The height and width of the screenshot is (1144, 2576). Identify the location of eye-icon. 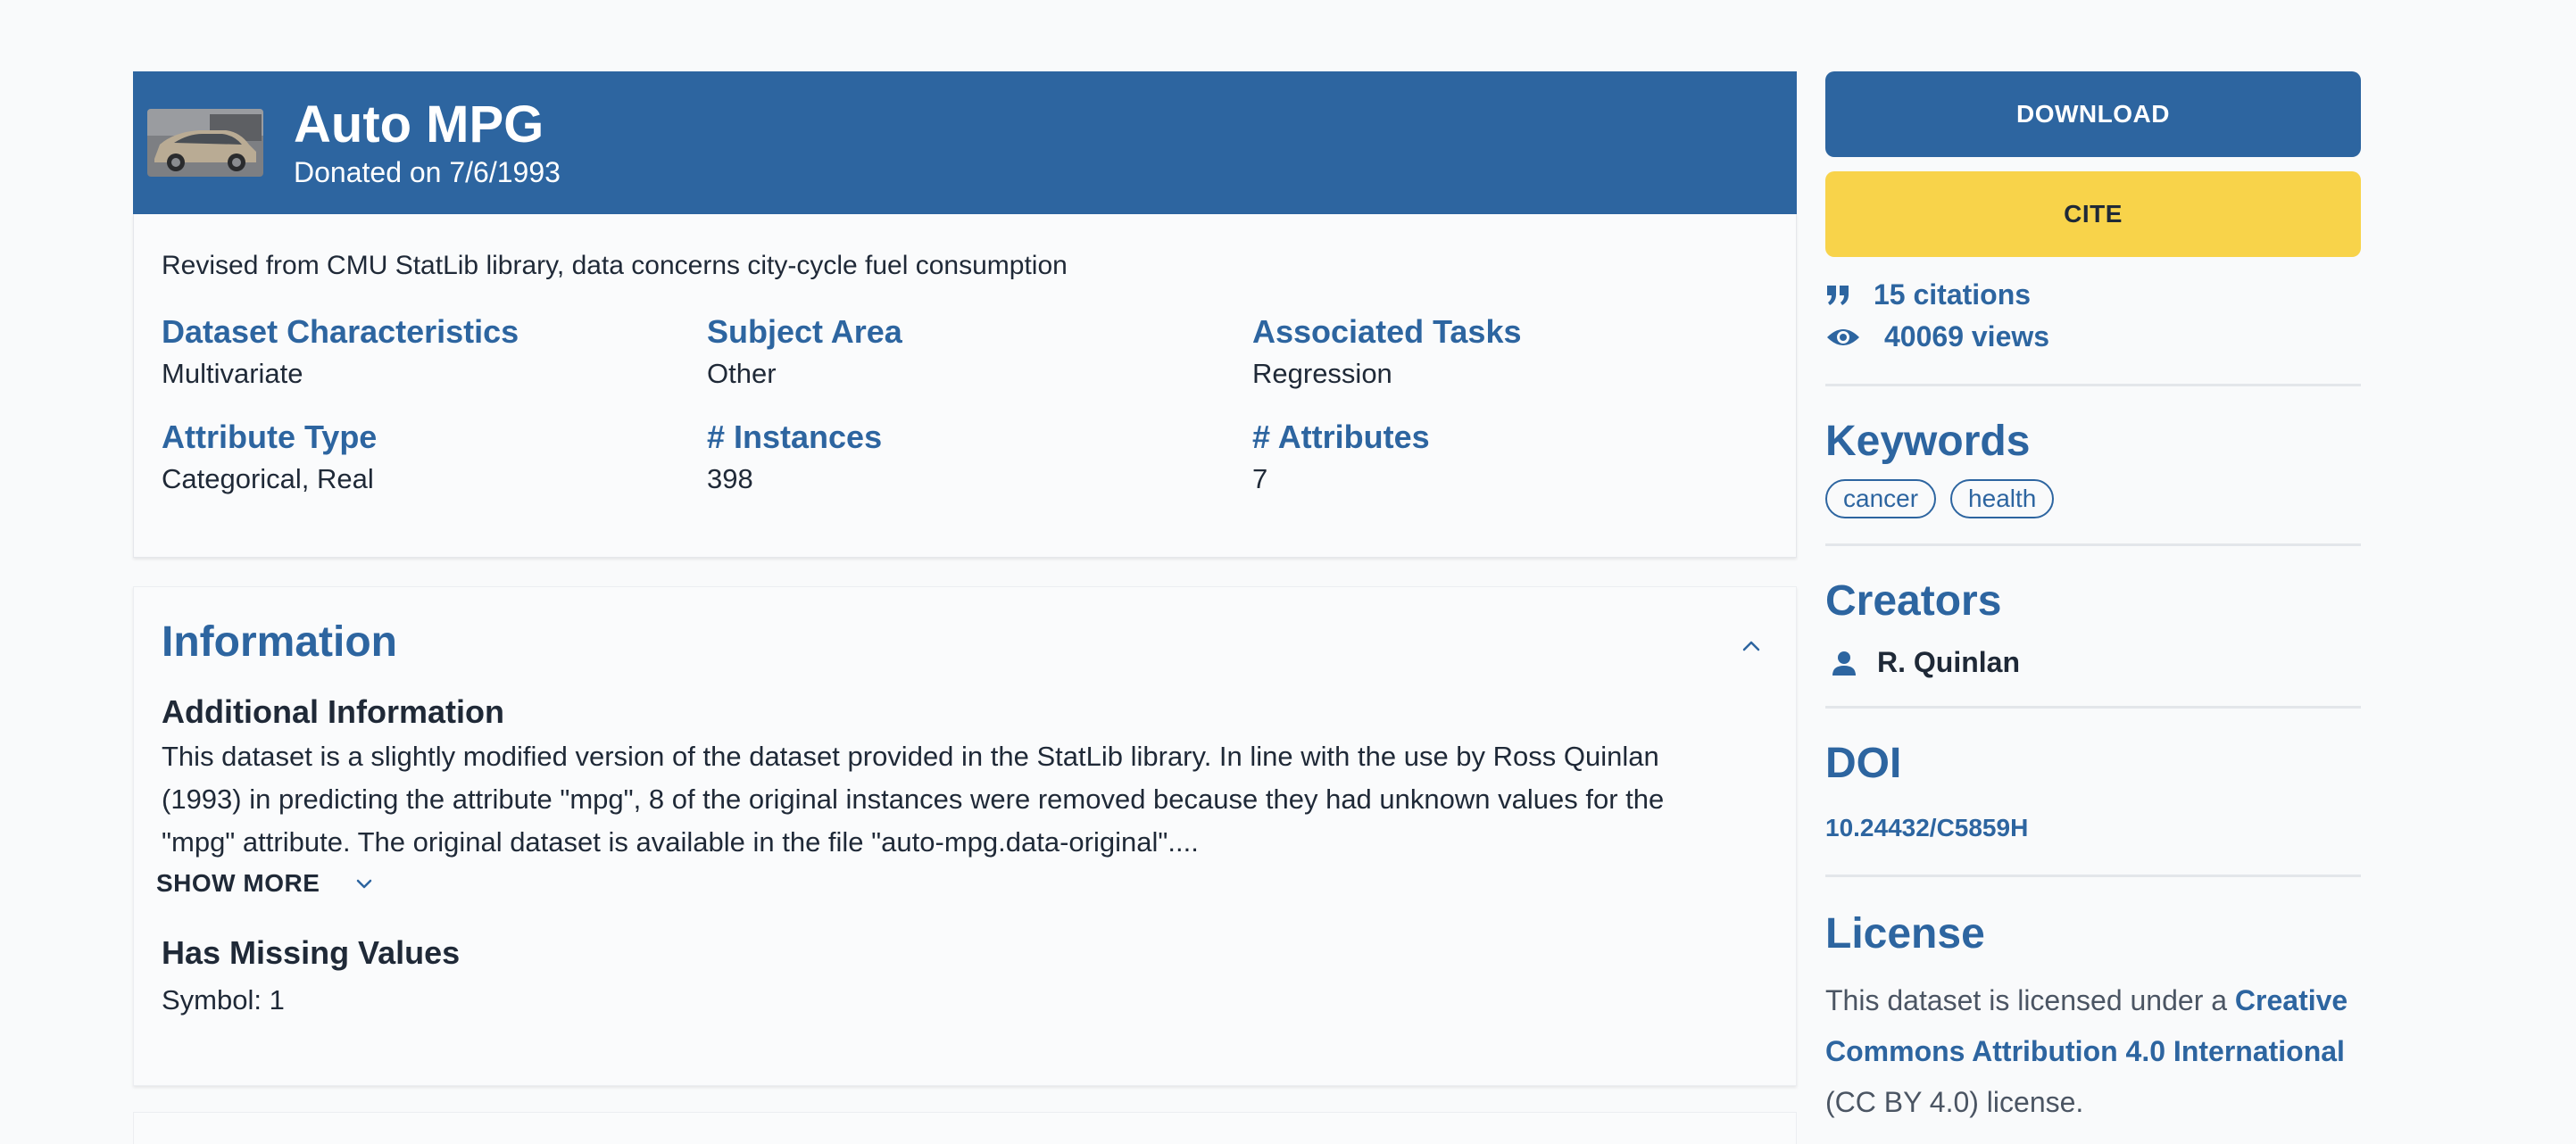
(1843, 337).